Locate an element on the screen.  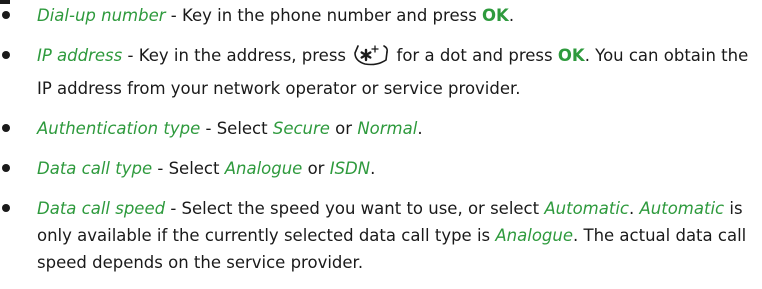
setting-term: Authentication type is located at coordinates (119, 128).